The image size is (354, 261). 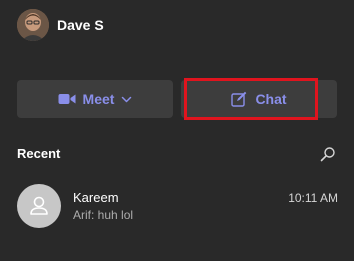 I want to click on message-preview: Arif: huh lol, so click(x=103, y=215).